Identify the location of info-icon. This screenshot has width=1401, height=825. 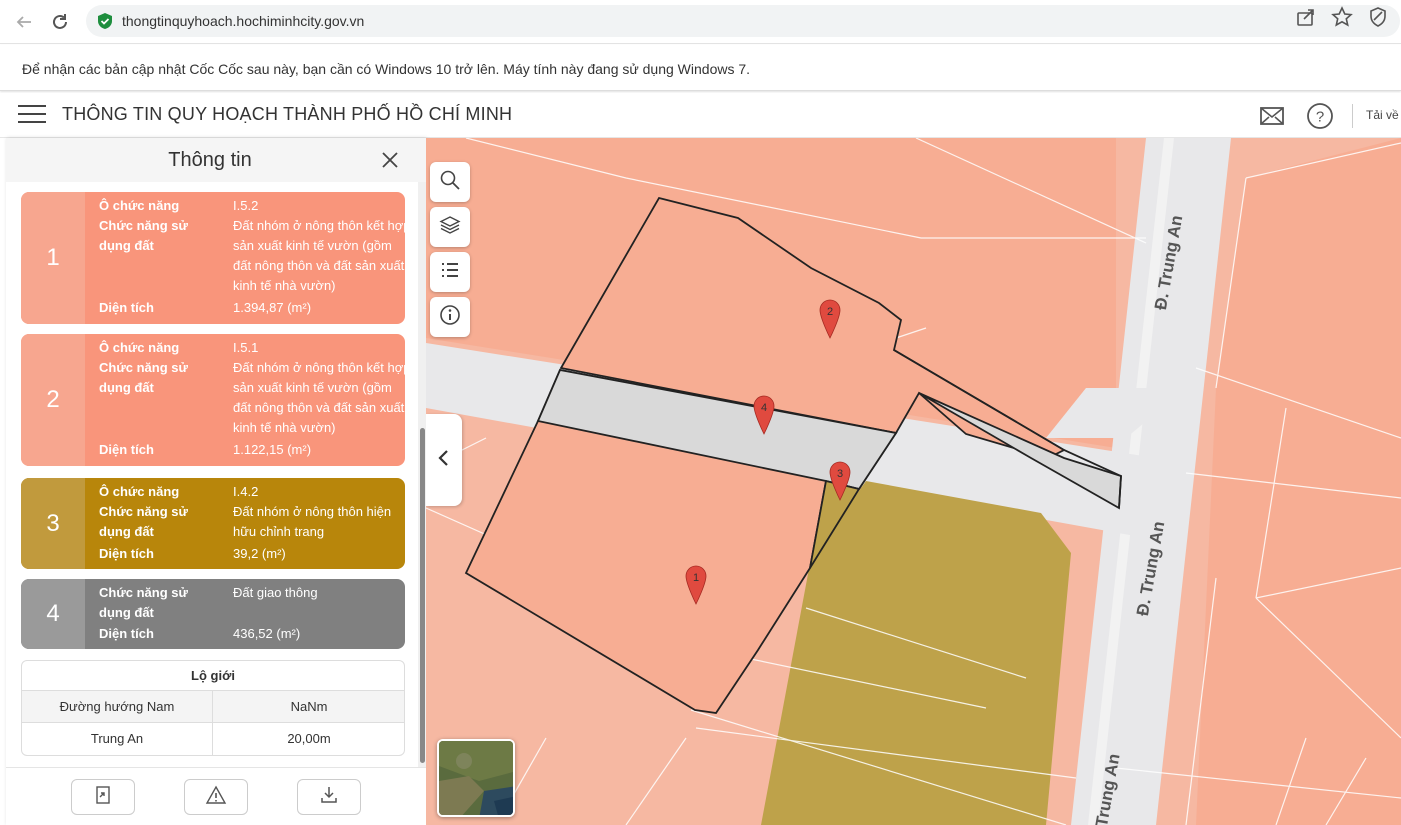
(450, 317).